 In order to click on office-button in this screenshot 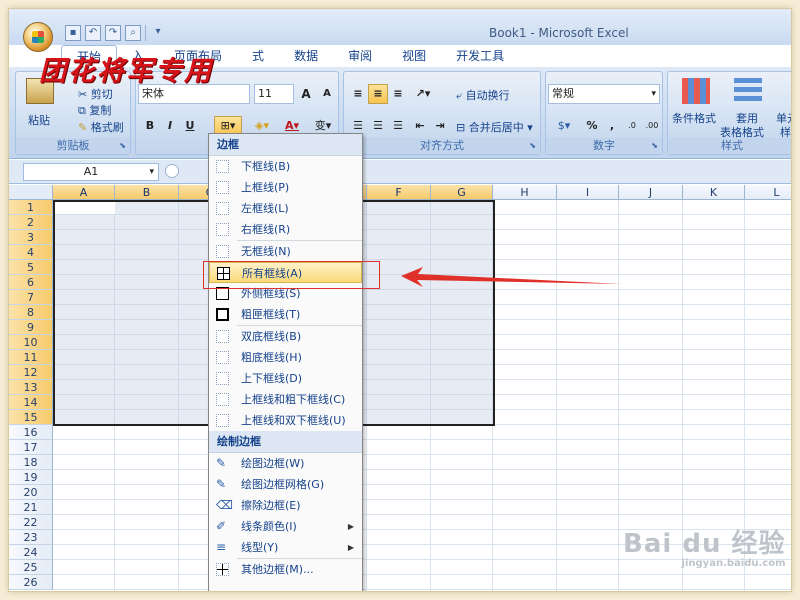, I will do `click(38, 37)`.